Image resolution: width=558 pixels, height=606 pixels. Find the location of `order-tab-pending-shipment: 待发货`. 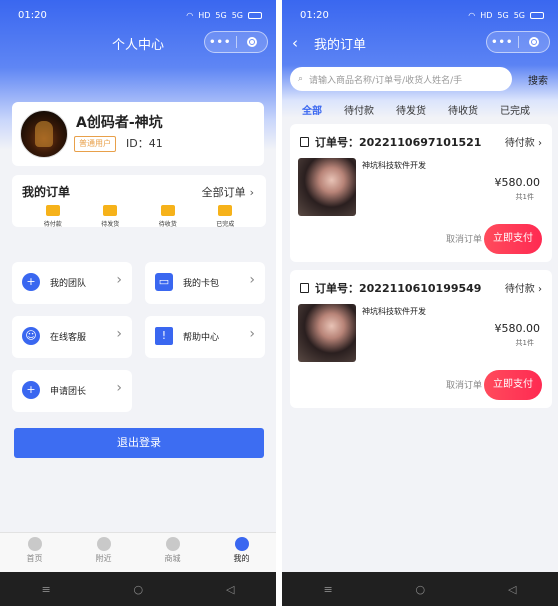

order-tab-pending-shipment: 待发货 is located at coordinates (110, 216).